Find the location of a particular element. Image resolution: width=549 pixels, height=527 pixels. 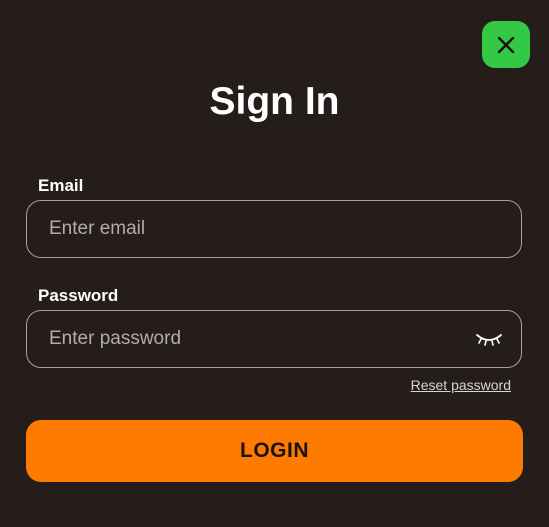

page-title: Sign In is located at coordinates (274, 101).